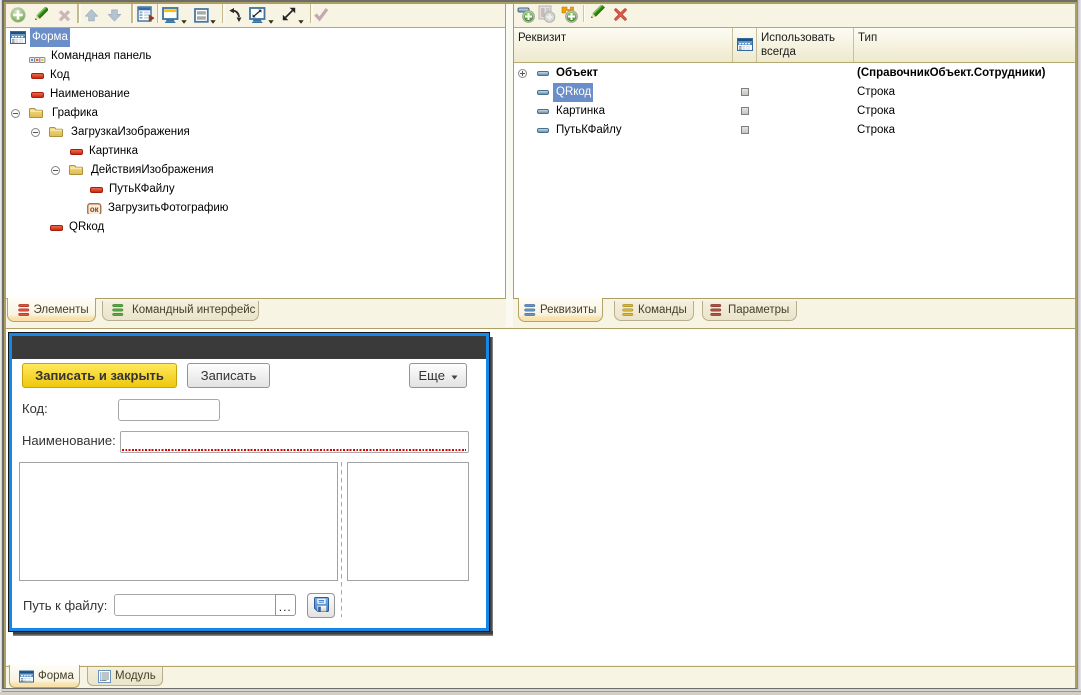 The height and width of the screenshot is (695, 1081). I want to click on svg-text: ок, so click(94, 209).